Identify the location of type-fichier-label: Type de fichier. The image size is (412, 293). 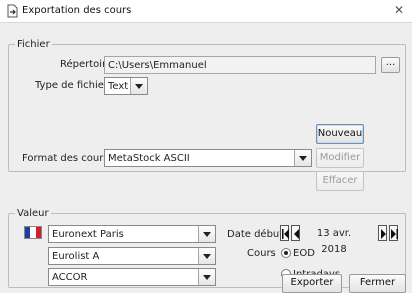
(72, 85).